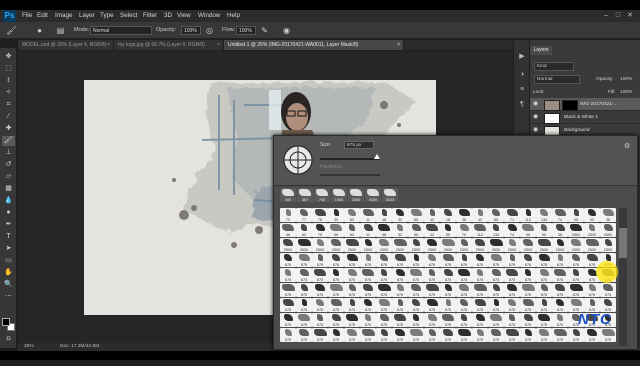 The height and width of the screenshot is (366, 640). Describe the element at coordinates (570, 105) in the screenshot. I see `layer-mask-thumbnail` at that location.